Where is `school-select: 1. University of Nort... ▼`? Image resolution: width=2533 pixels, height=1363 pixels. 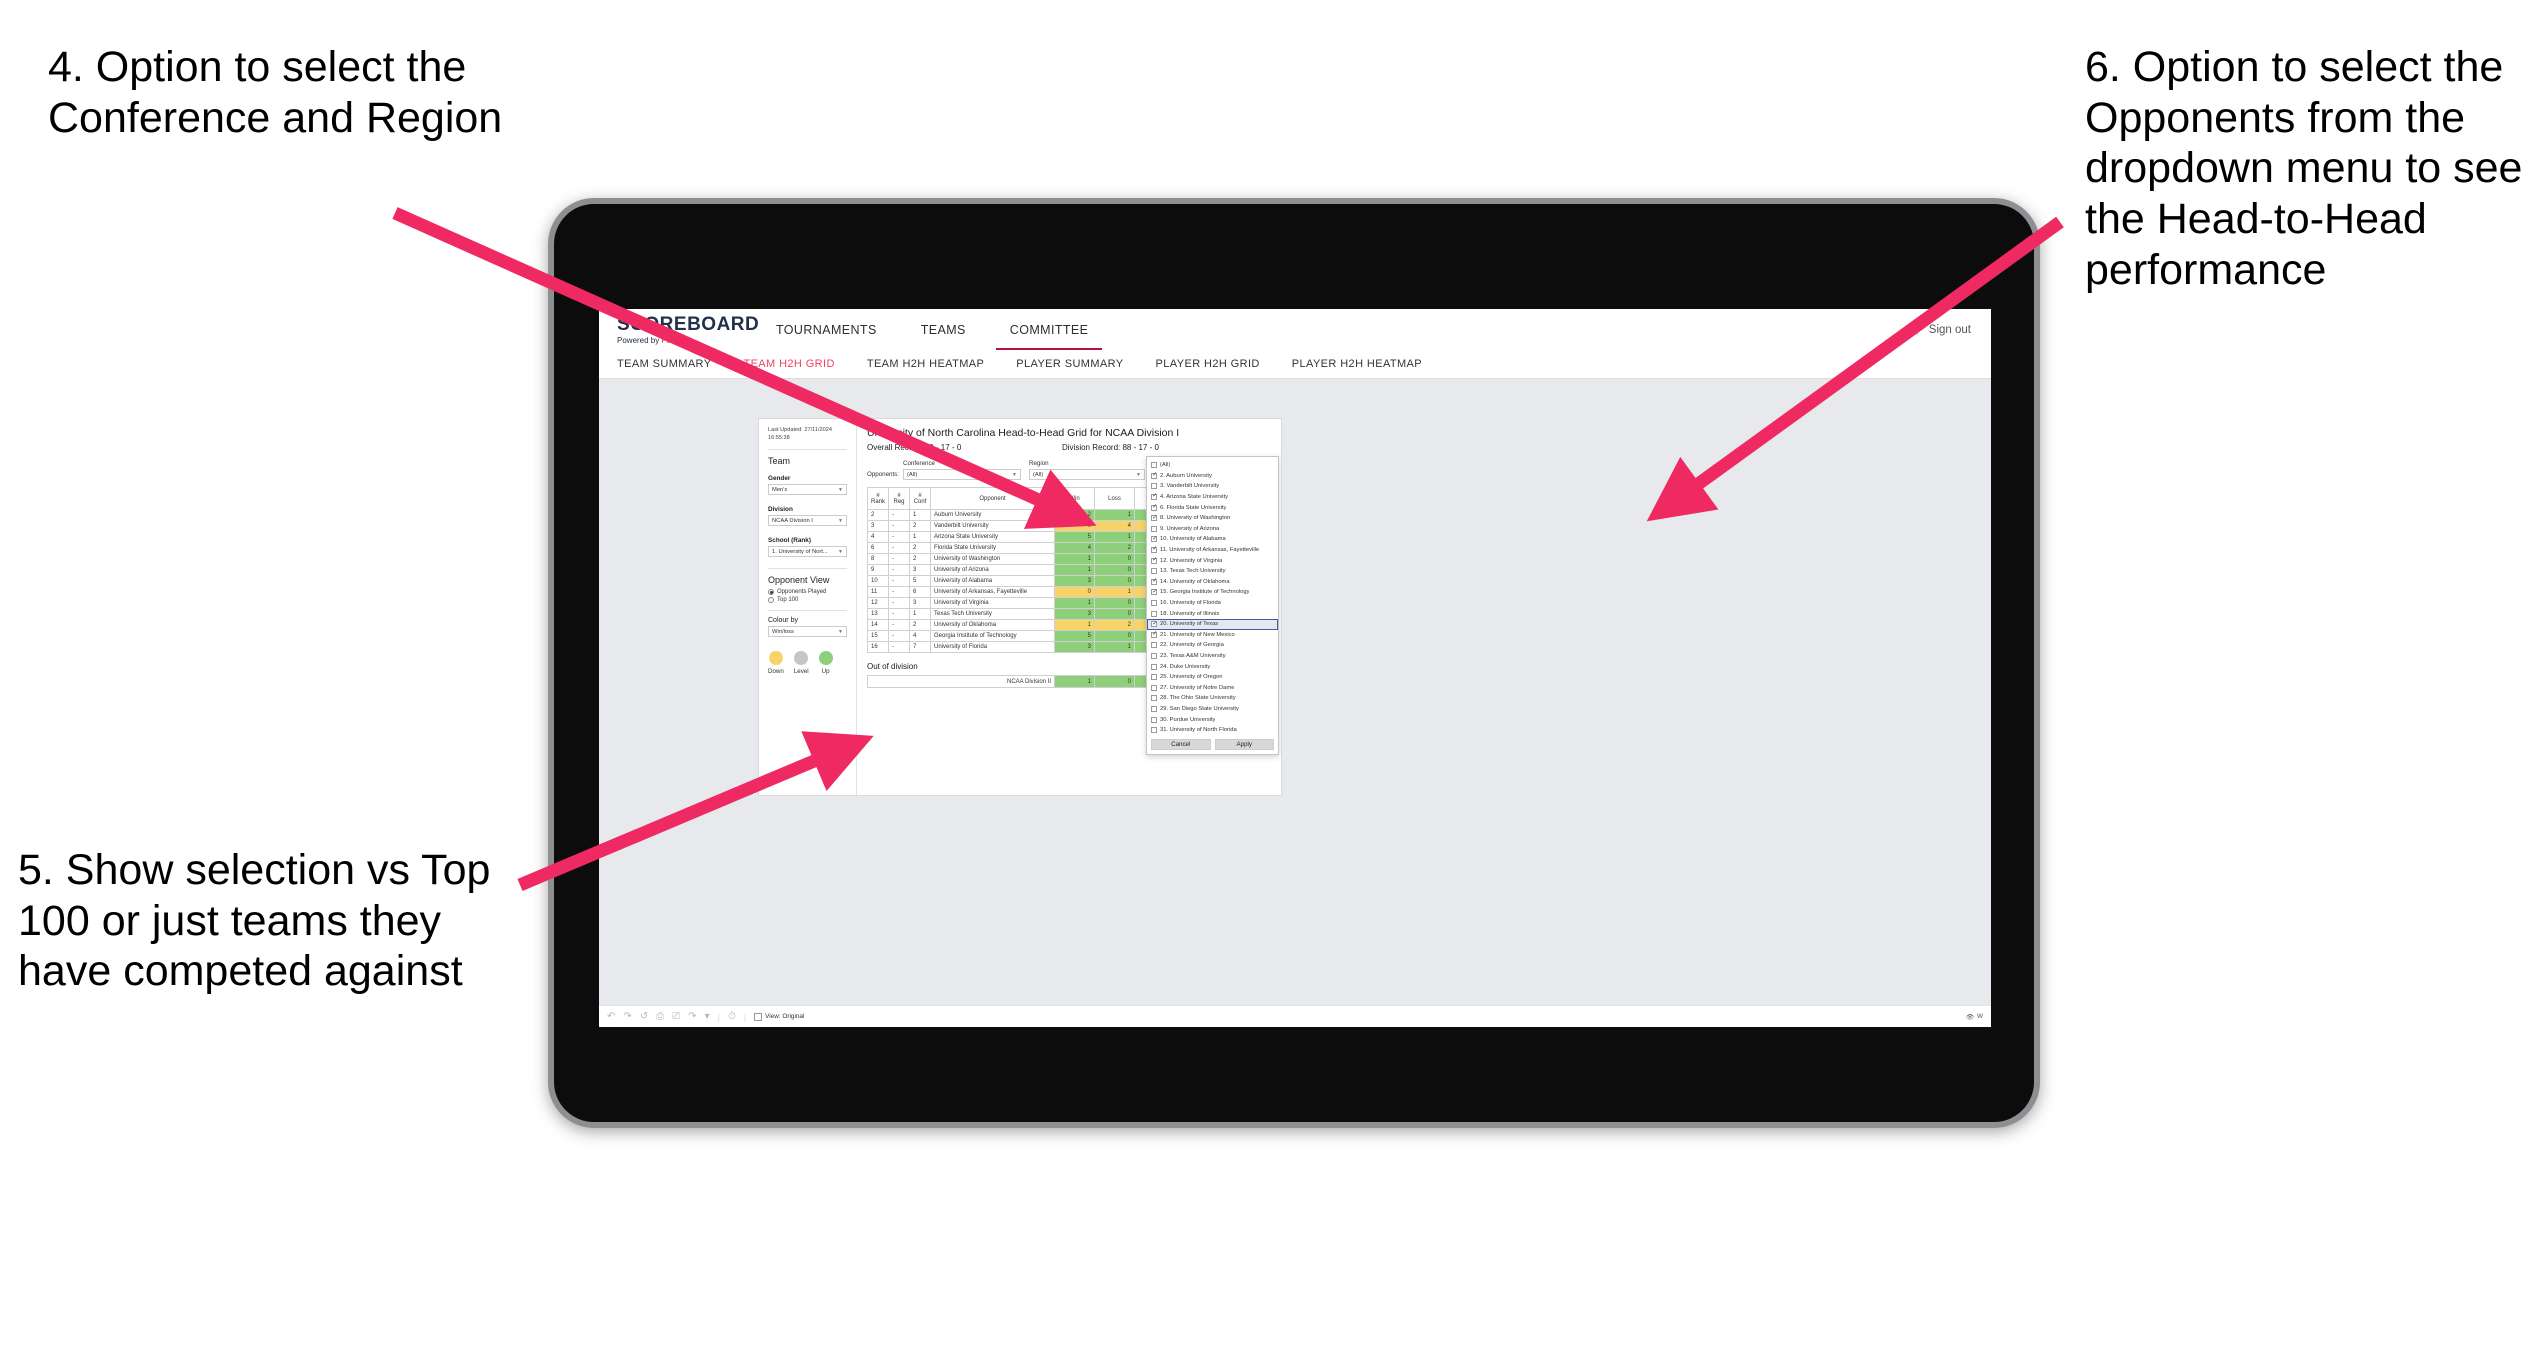
school-select: 1. University of Nort... ▼ is located at coordinates (807, 552).